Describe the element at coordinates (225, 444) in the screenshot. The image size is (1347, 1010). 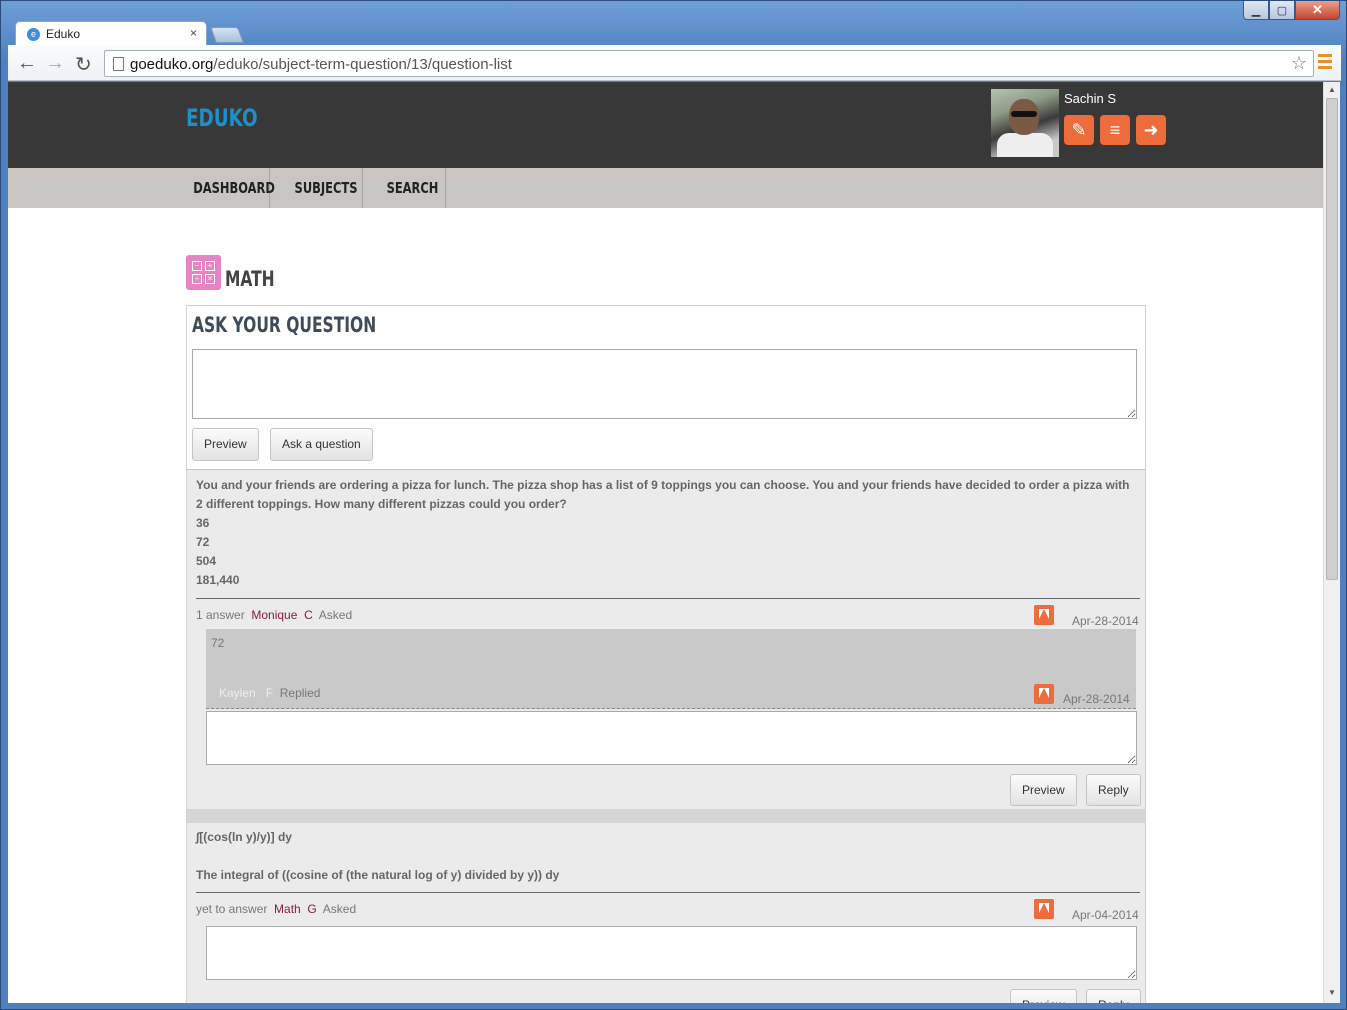
I see `ask-preview-button: Preview` at that location.